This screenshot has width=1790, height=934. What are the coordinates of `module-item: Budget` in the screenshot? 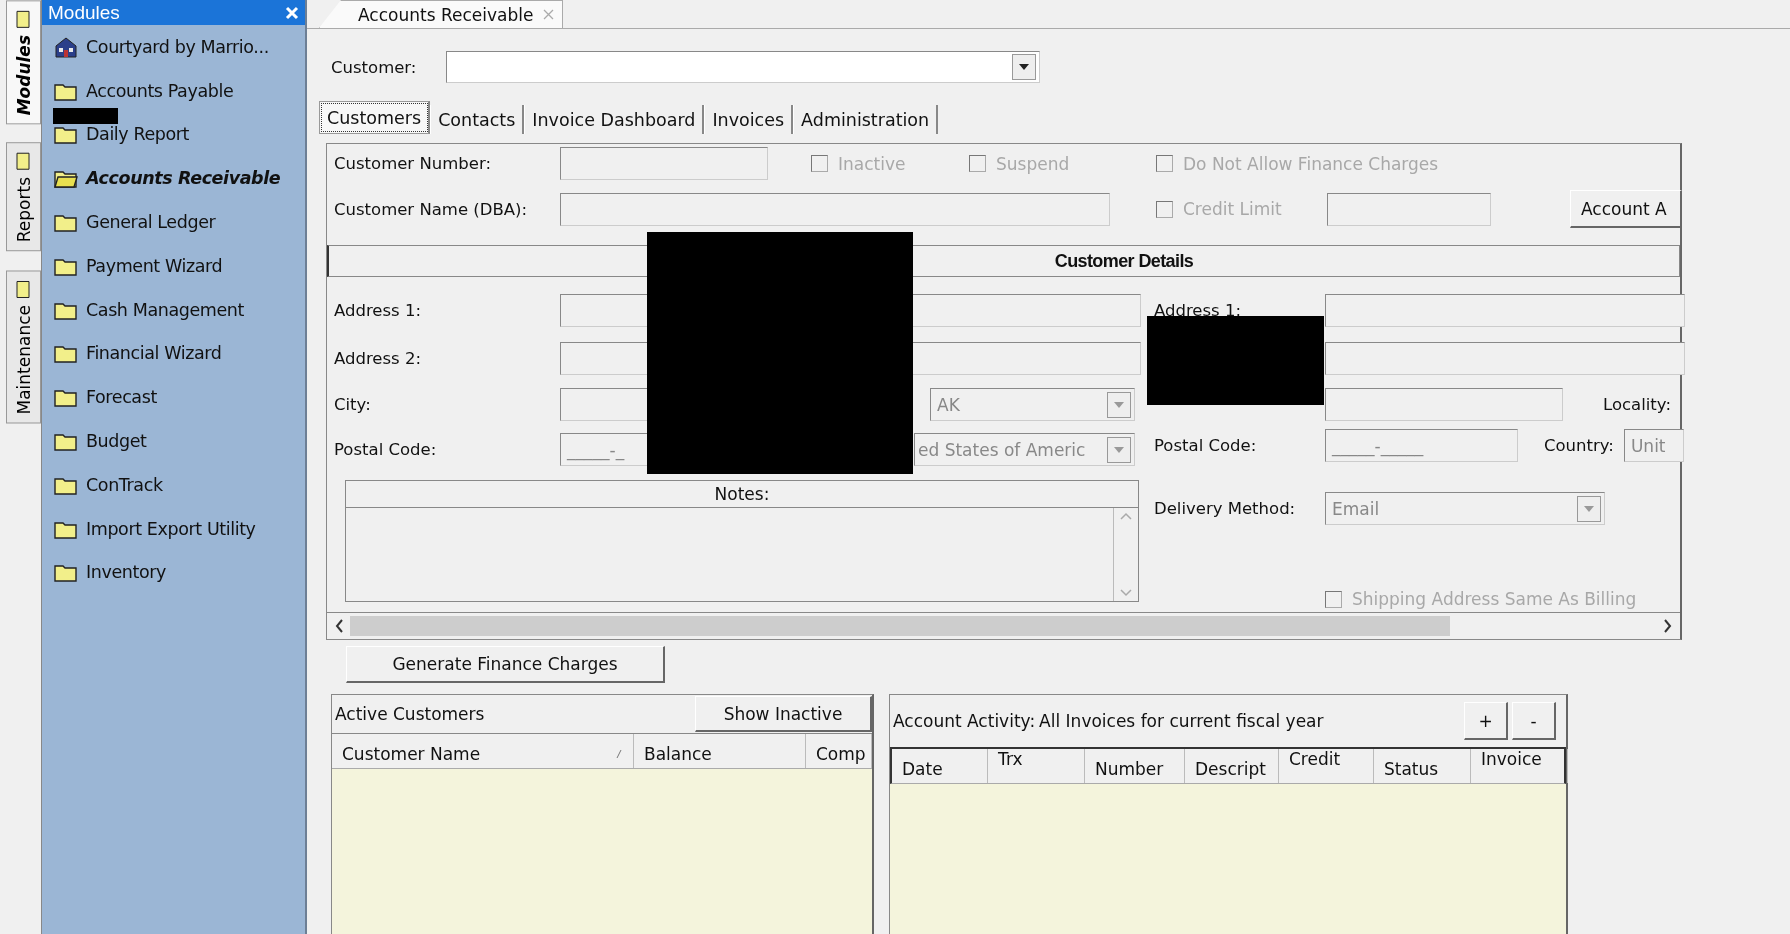 It's located at (173, 441).